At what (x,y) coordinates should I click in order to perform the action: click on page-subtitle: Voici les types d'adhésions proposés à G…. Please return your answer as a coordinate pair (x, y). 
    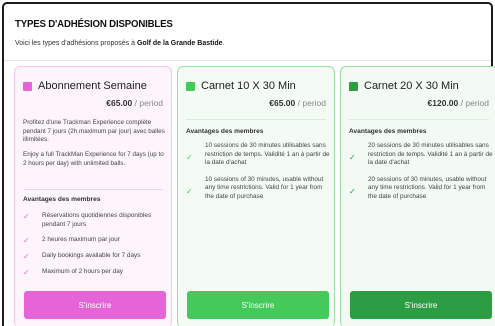
    Looking at the image, I should click on (250, 43).